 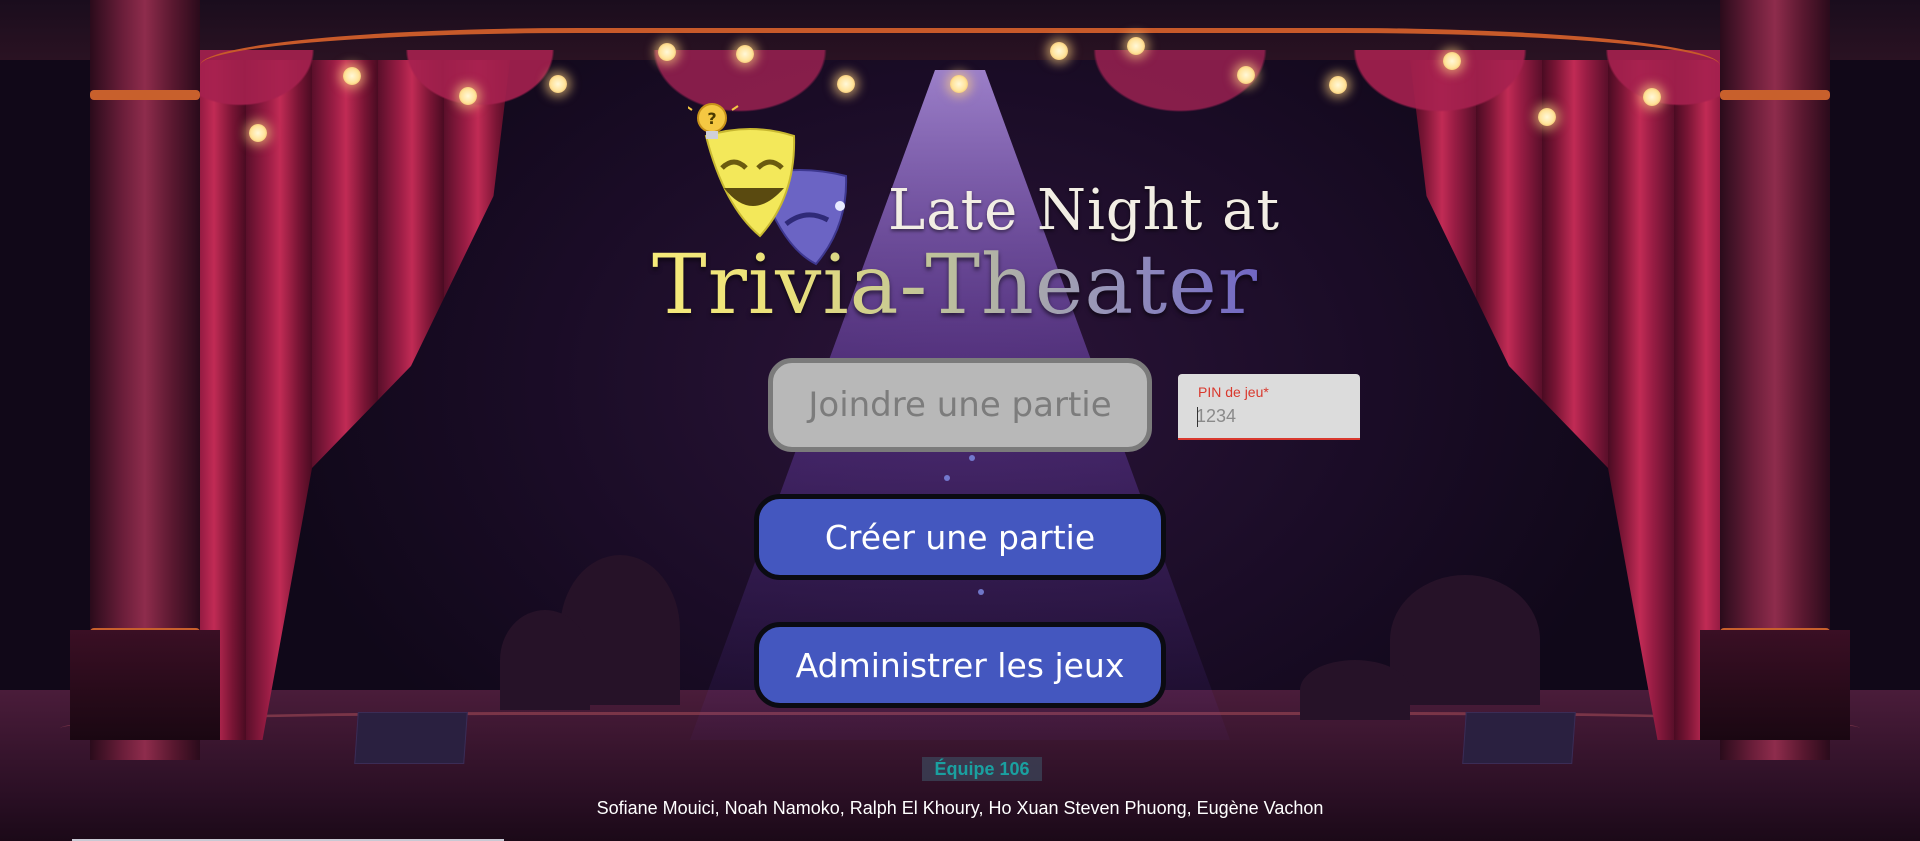 I want to click on team-badge: Équipe 106, so click(x=982, y=769).